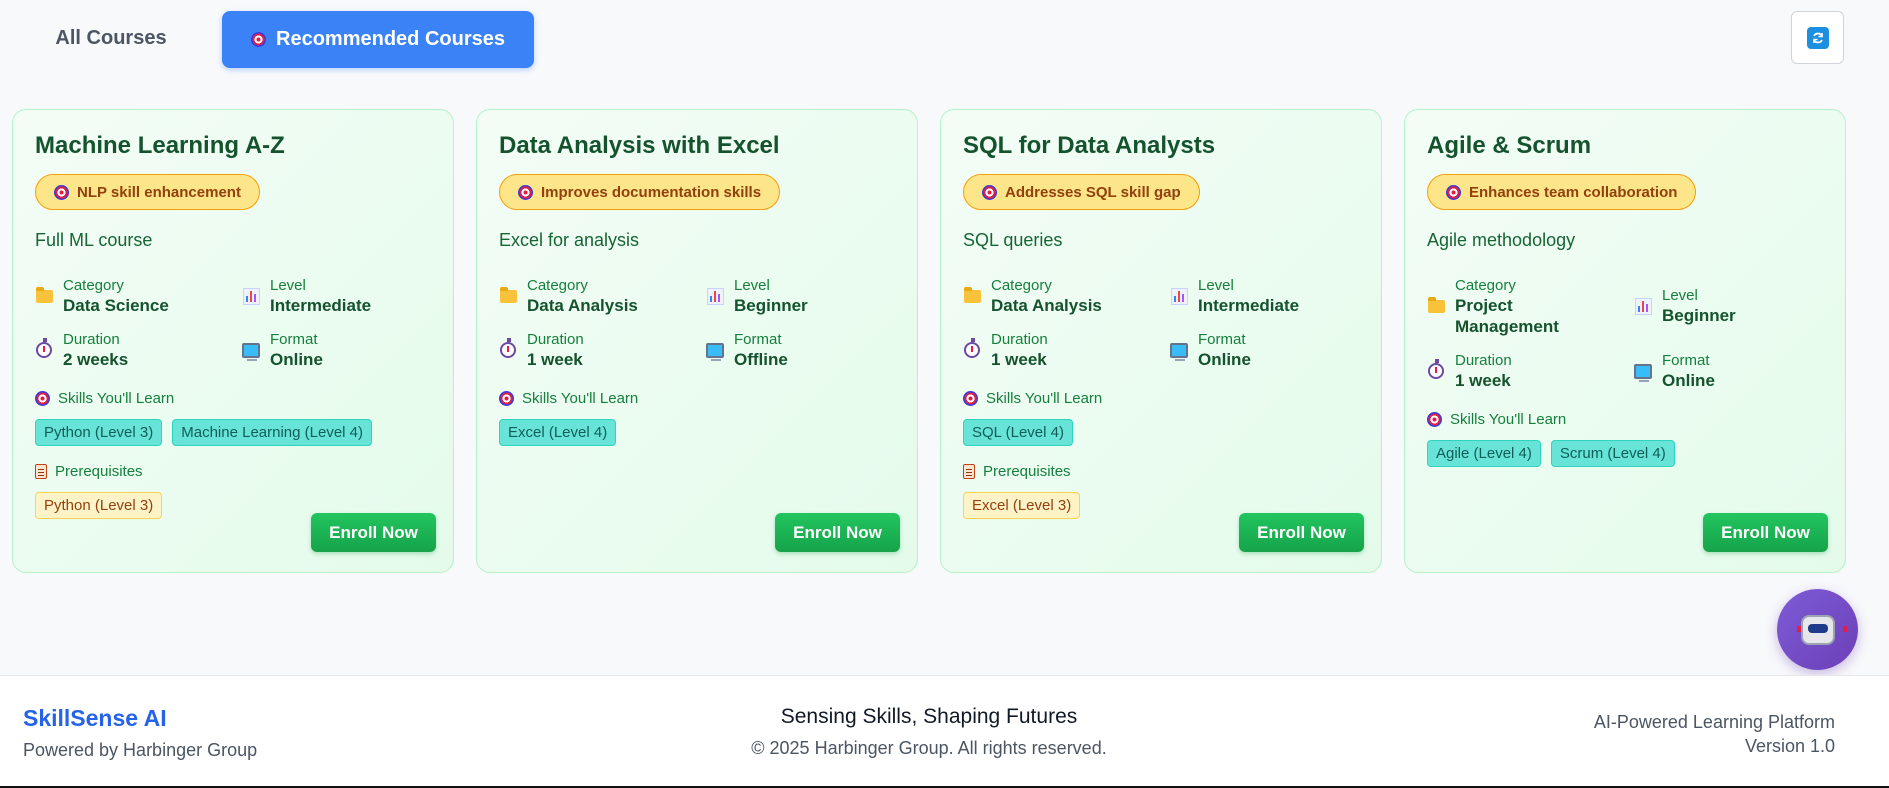 This screenshot has width=1889, height=788. I want to click on course-tabs: All Courses Recommended Courses, so click(944, 45).